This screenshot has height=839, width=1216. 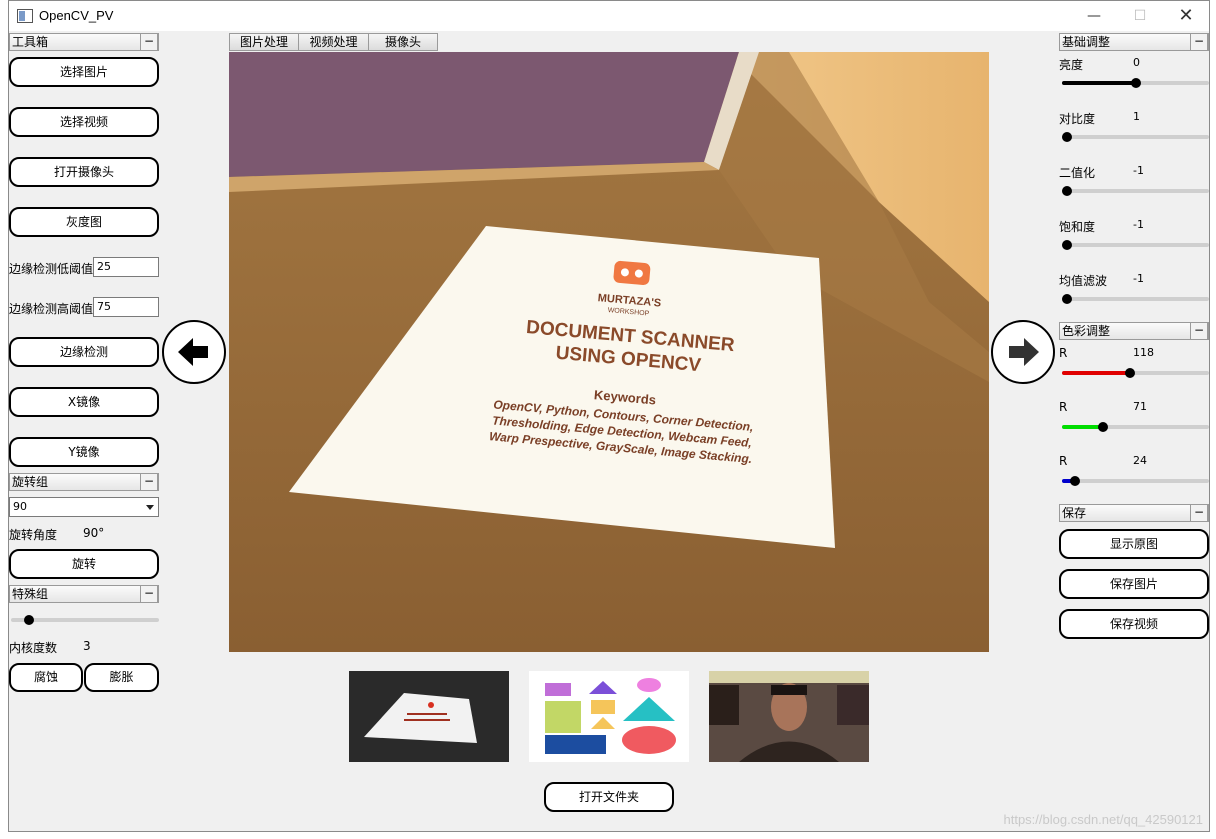 I want to click on rotate-group-collapse-button: −, so click(x=149, y=482).